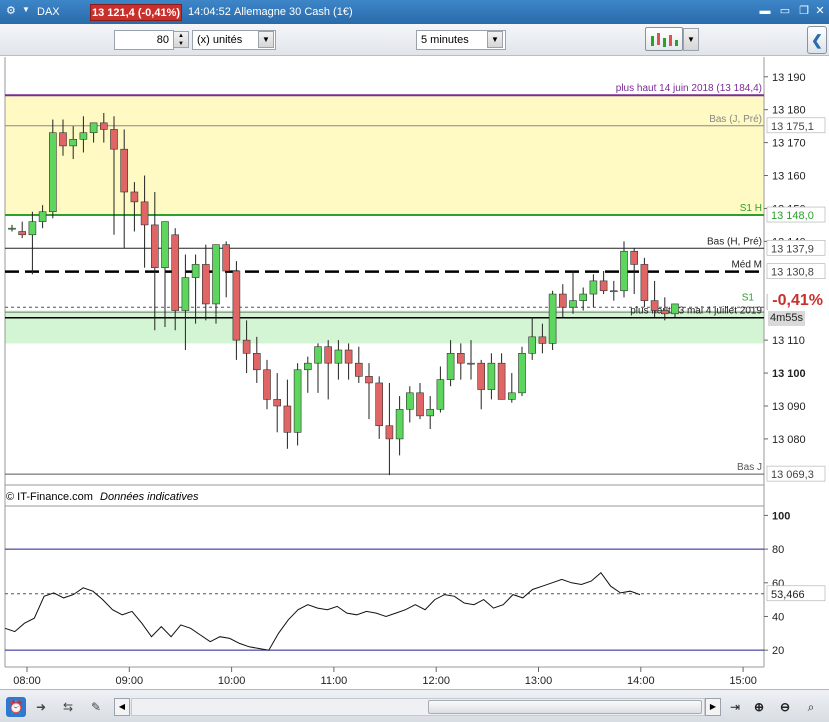 This screenshot has height=722, width=829. What do you see at coordinates (96, 707) in the screenshot?
I see `drawing-tool-icon: ✎` at bounding box center [96, 707].